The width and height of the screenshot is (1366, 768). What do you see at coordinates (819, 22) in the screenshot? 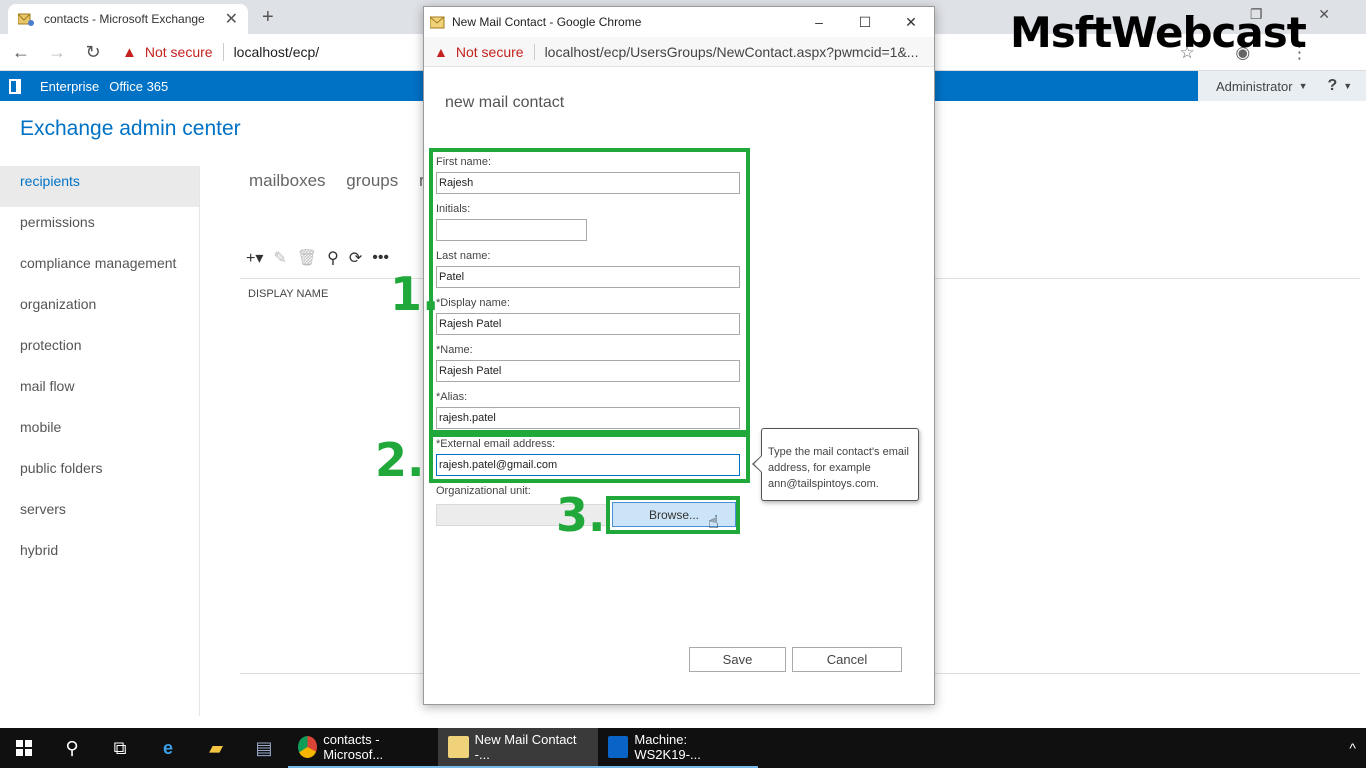
I see `minimize-button: –` at bounding box center [819, 22].